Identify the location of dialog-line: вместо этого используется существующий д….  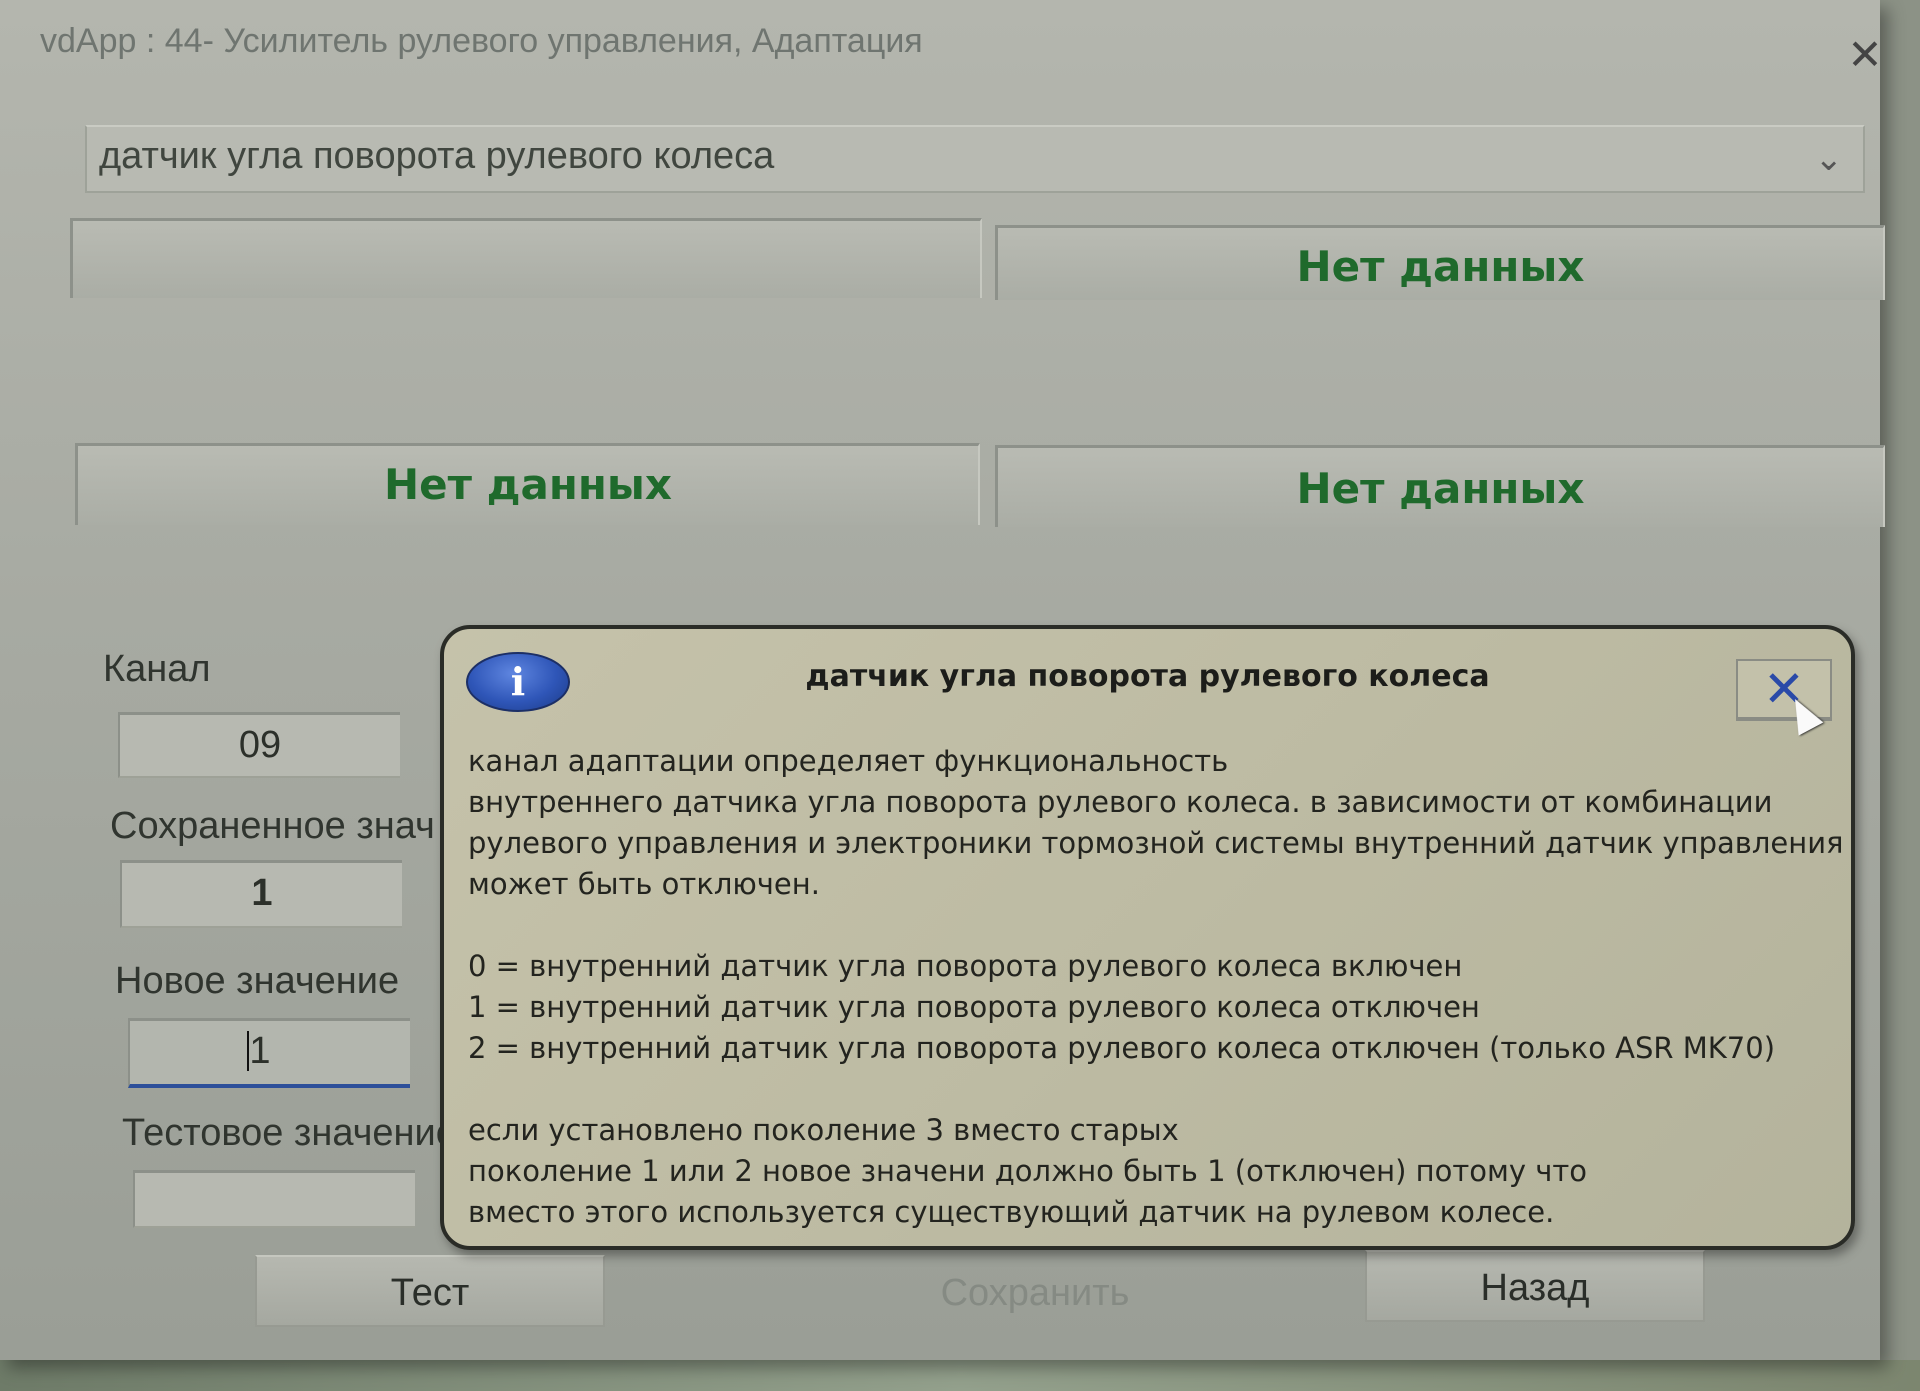
(1011, 1212).